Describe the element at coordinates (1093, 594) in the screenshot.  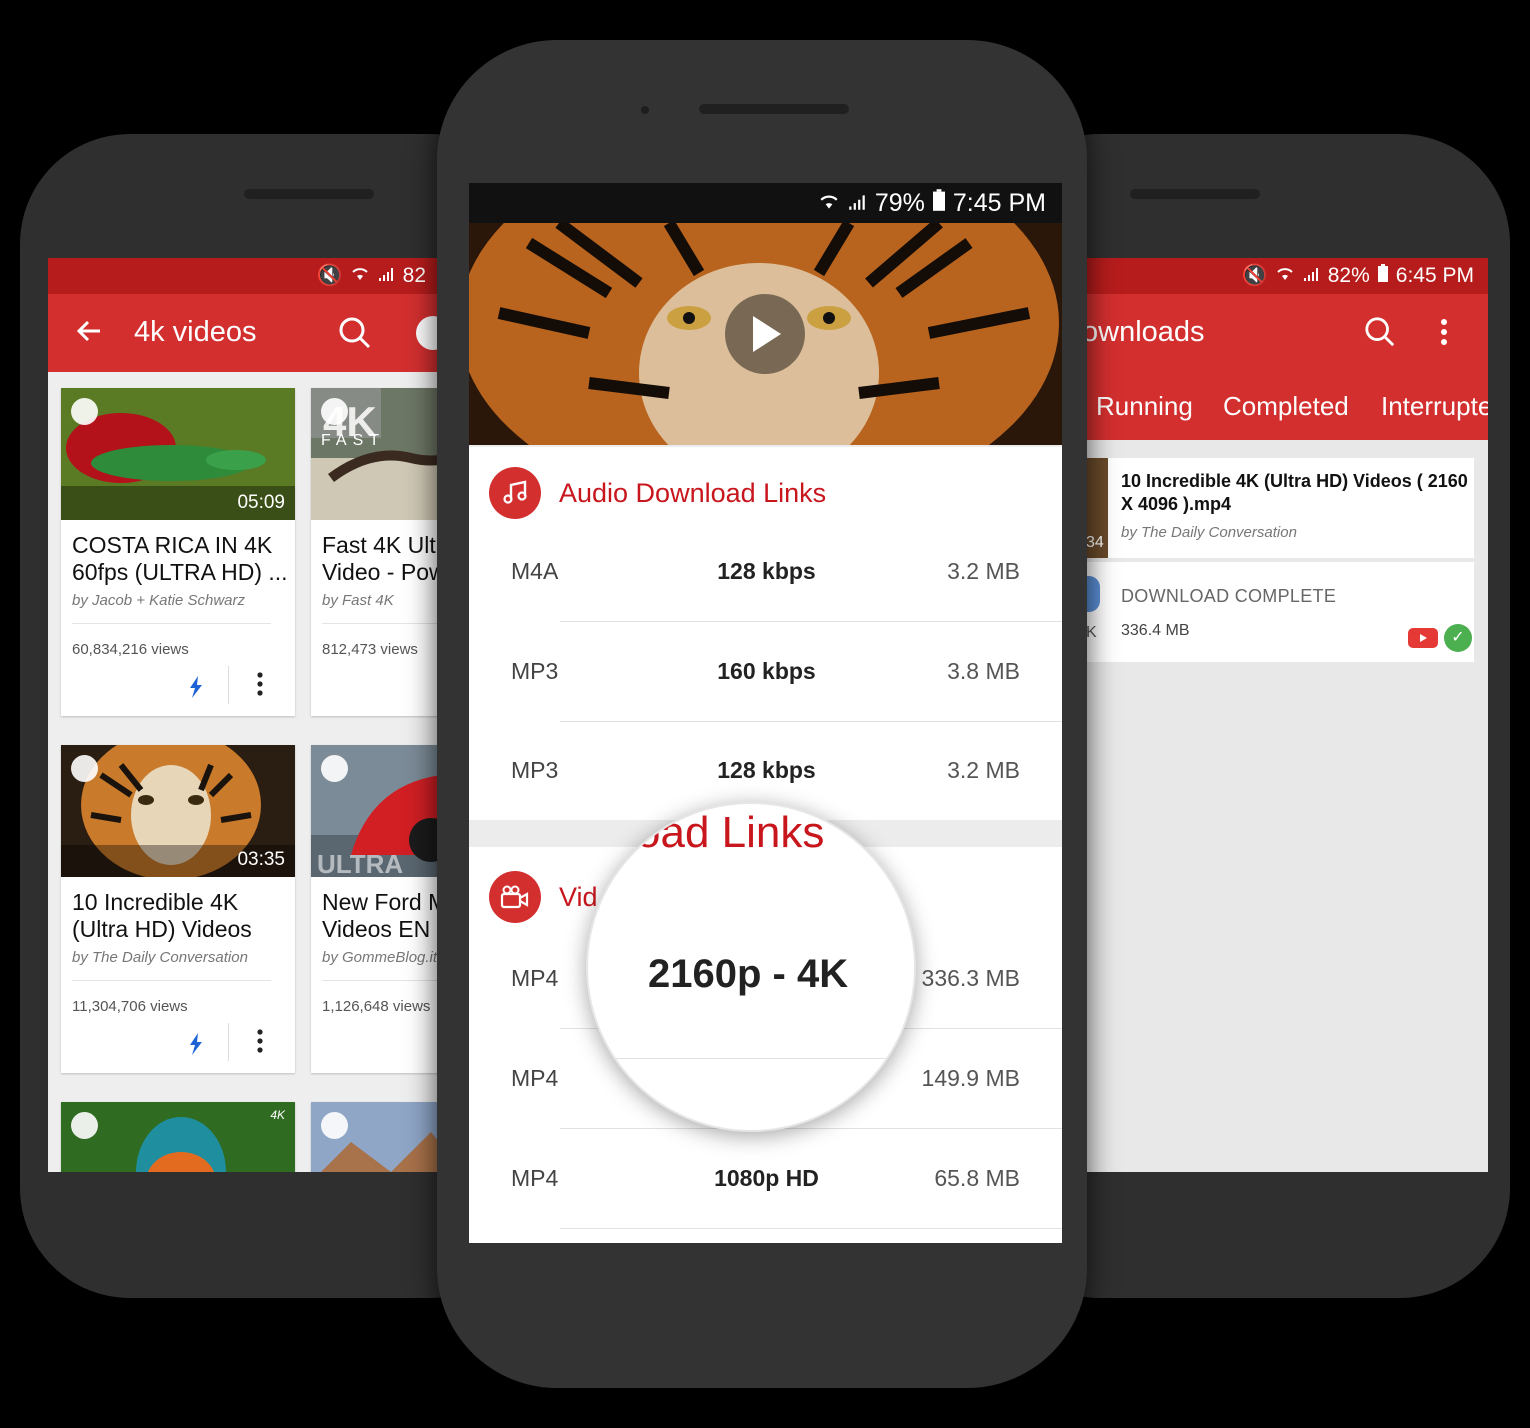
I see `avatar` at that location.